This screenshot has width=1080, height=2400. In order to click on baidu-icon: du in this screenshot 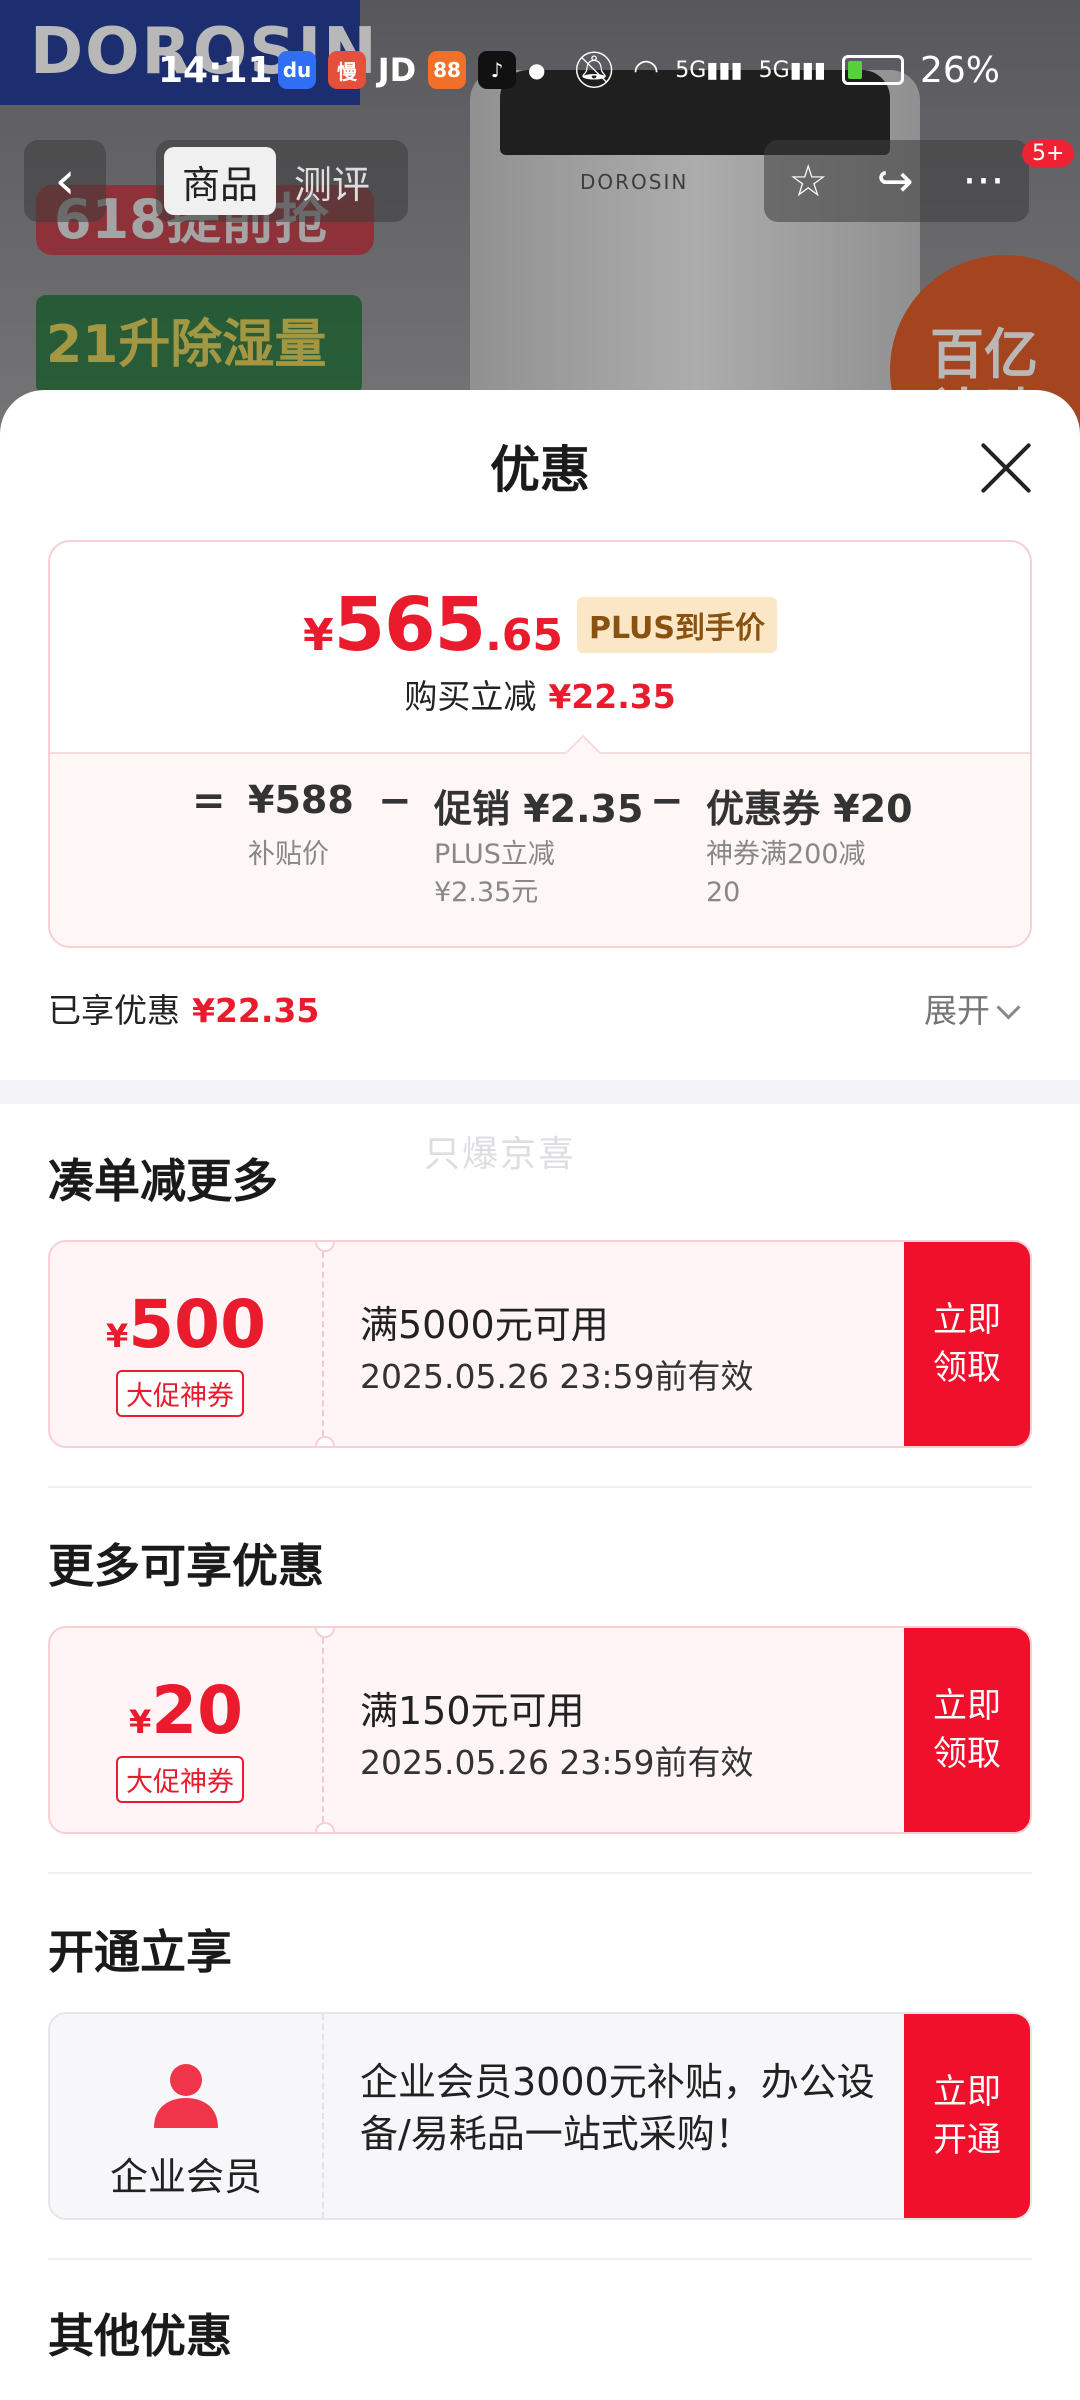, I will do `click(297, 70)`.